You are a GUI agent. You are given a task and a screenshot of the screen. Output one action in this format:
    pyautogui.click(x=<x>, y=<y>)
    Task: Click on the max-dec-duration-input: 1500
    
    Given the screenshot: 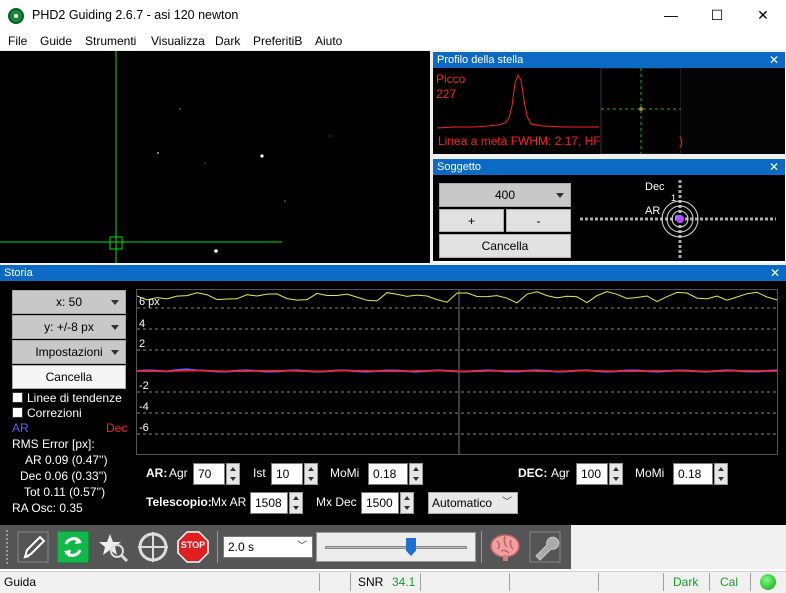 What is the action you would take?
    pyautogui.click(x=380, y=503)
    